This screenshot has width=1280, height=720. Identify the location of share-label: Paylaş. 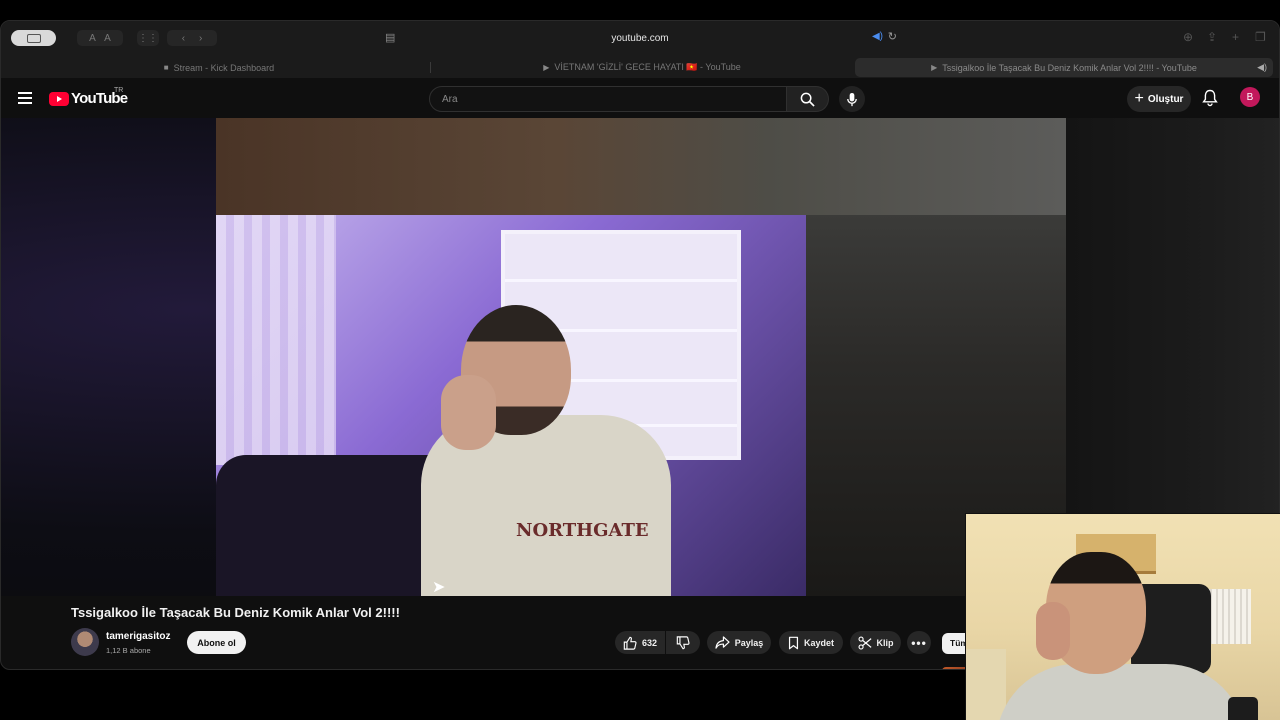
(749, 642).